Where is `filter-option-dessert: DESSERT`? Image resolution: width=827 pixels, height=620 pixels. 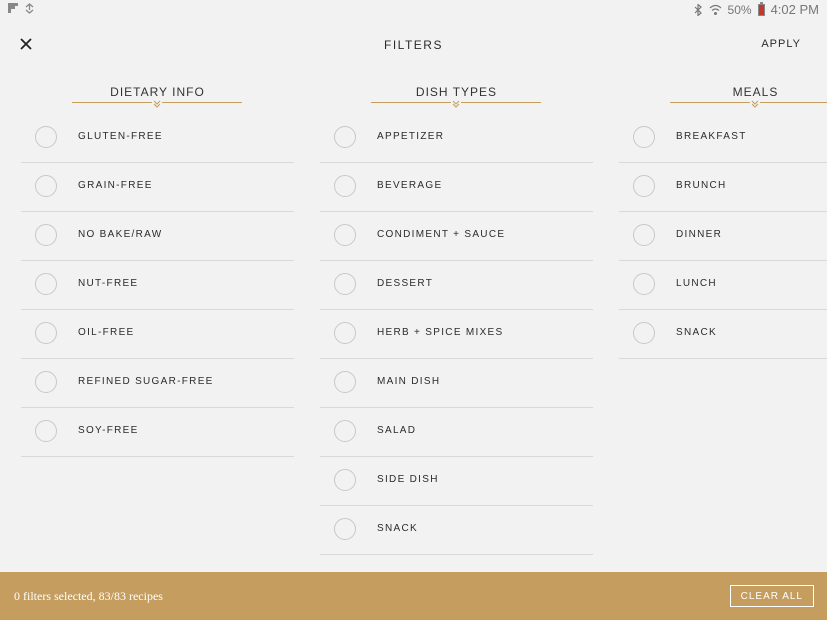
filter-option-dessert: DESSERT is located at coordinates (456, 285).